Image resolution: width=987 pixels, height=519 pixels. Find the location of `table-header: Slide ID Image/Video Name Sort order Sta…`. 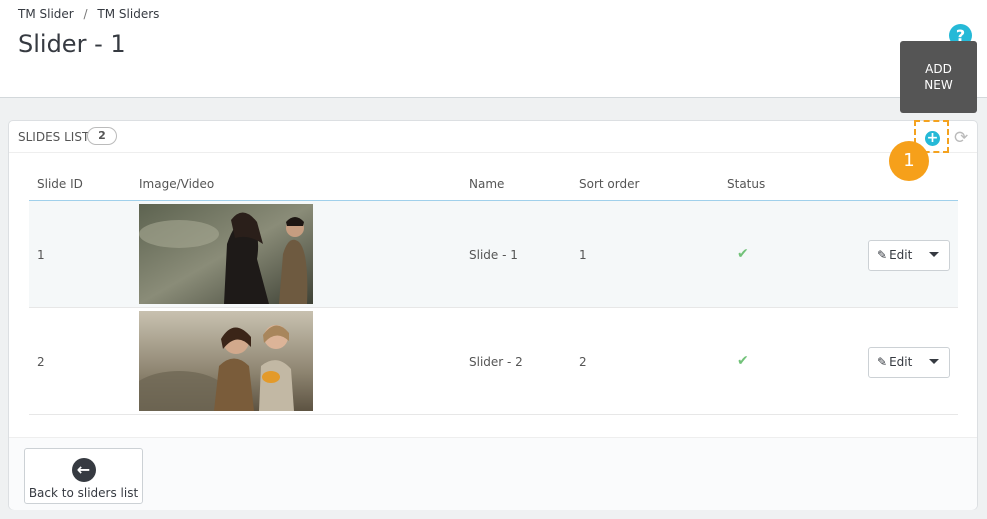

table-header: Slide ID Image/Video Name Sort order Sta… is located at coordinates (493, 184).